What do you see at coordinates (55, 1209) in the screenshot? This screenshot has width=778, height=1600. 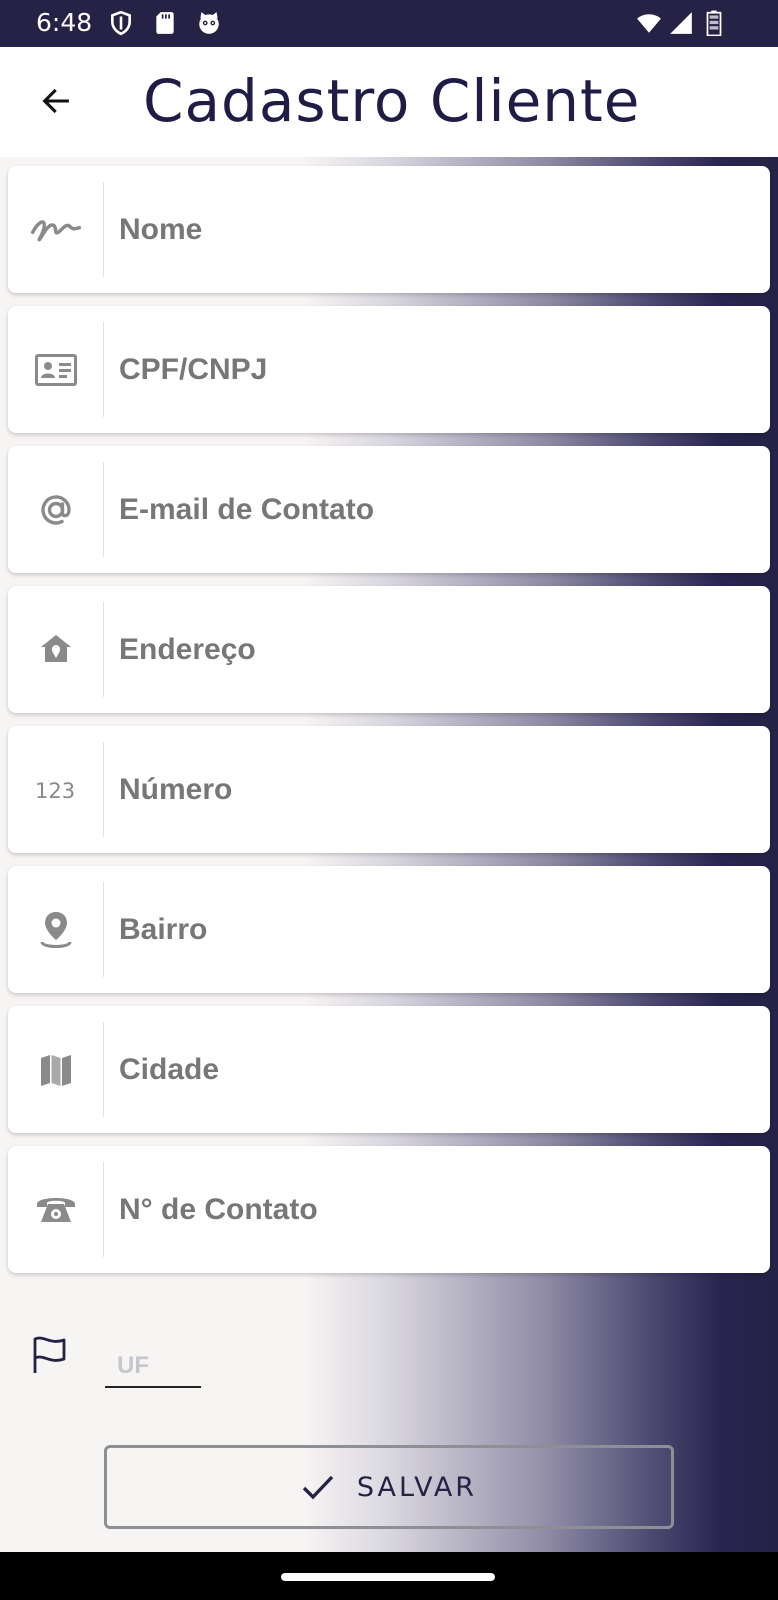 I see `telephone-icon` at bounding box center [55, 1209].